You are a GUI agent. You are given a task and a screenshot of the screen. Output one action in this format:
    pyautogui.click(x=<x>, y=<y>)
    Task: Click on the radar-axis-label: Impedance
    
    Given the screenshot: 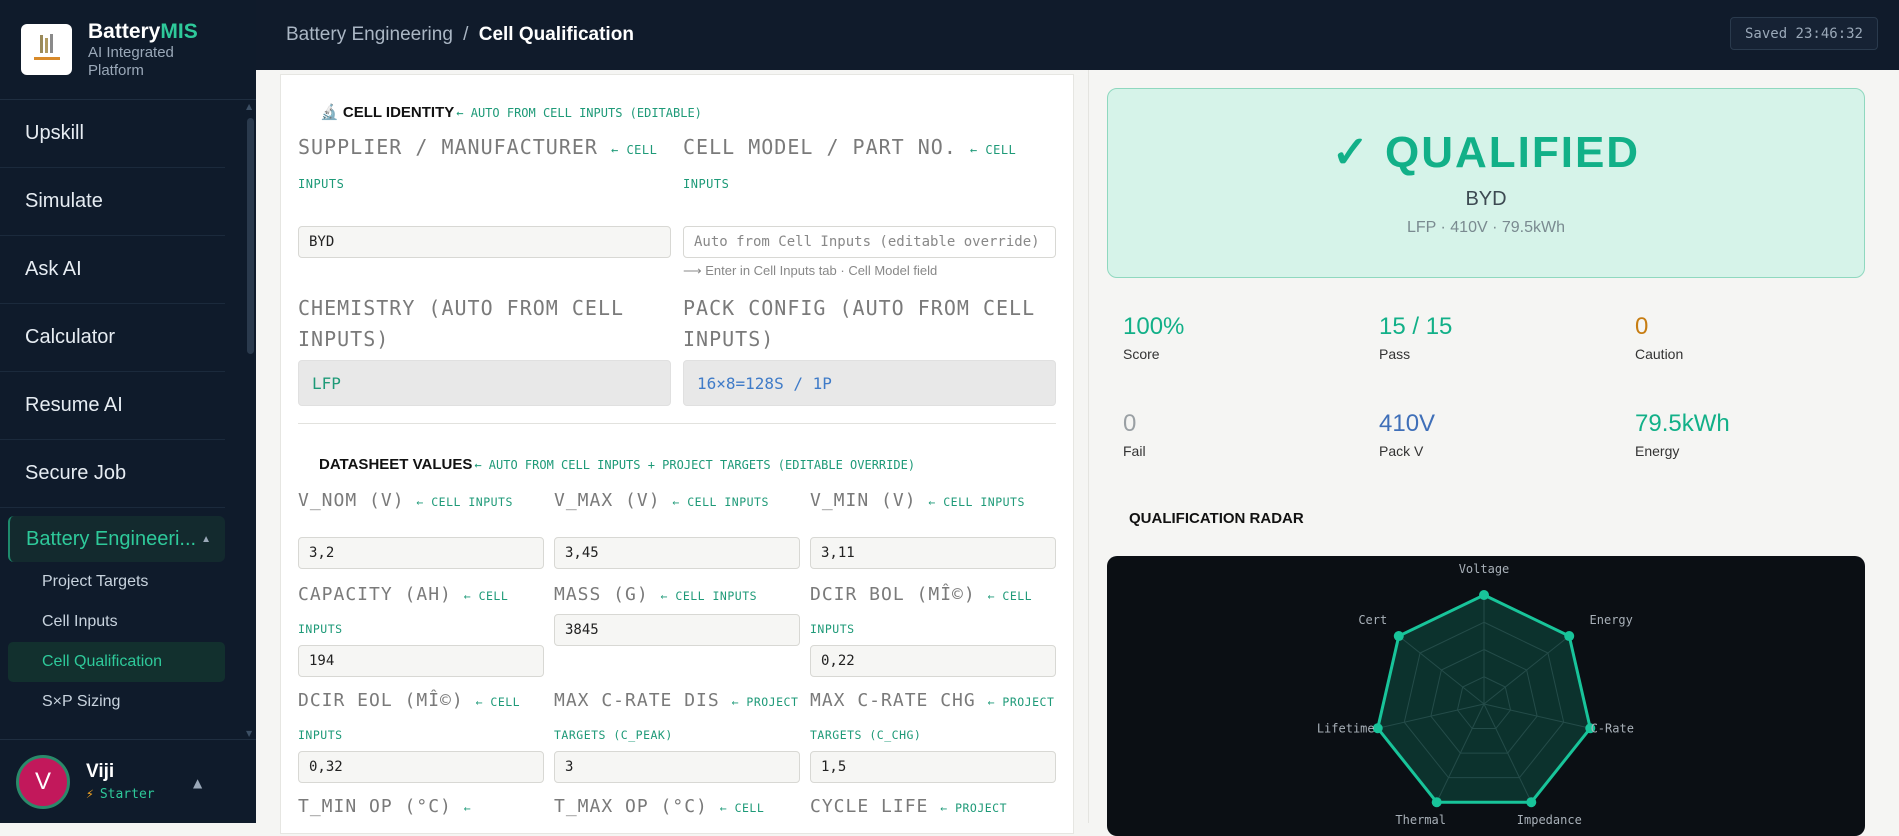 What is the action you would take?
    pyautogui.click(x=1549, y=820)
    